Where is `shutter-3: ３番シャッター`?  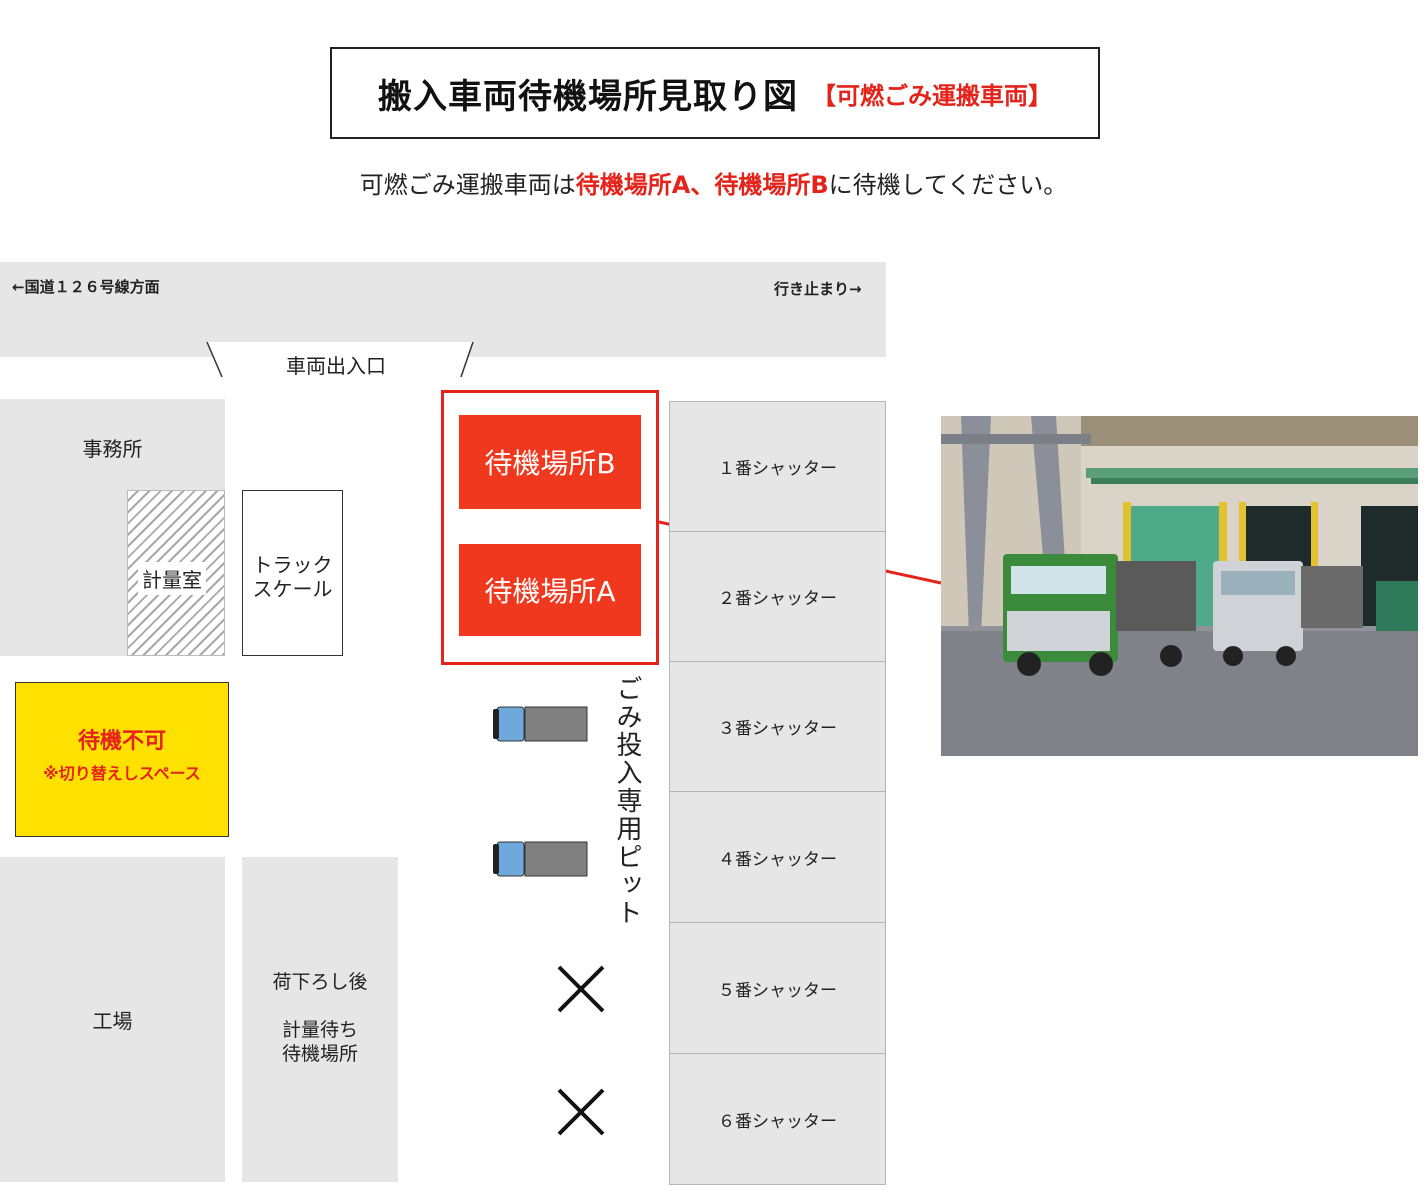 shutter-3: ３番シャッター is located at coordinates (777, 726).